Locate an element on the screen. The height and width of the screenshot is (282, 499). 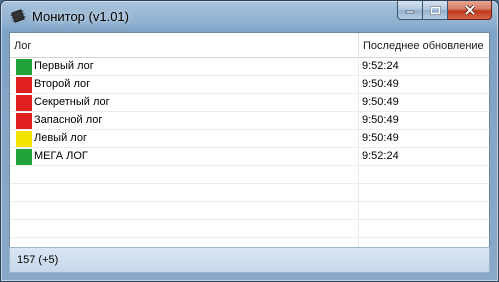
table-row: Запасной лог 9:50:49 is located at coordinates (249, 121).